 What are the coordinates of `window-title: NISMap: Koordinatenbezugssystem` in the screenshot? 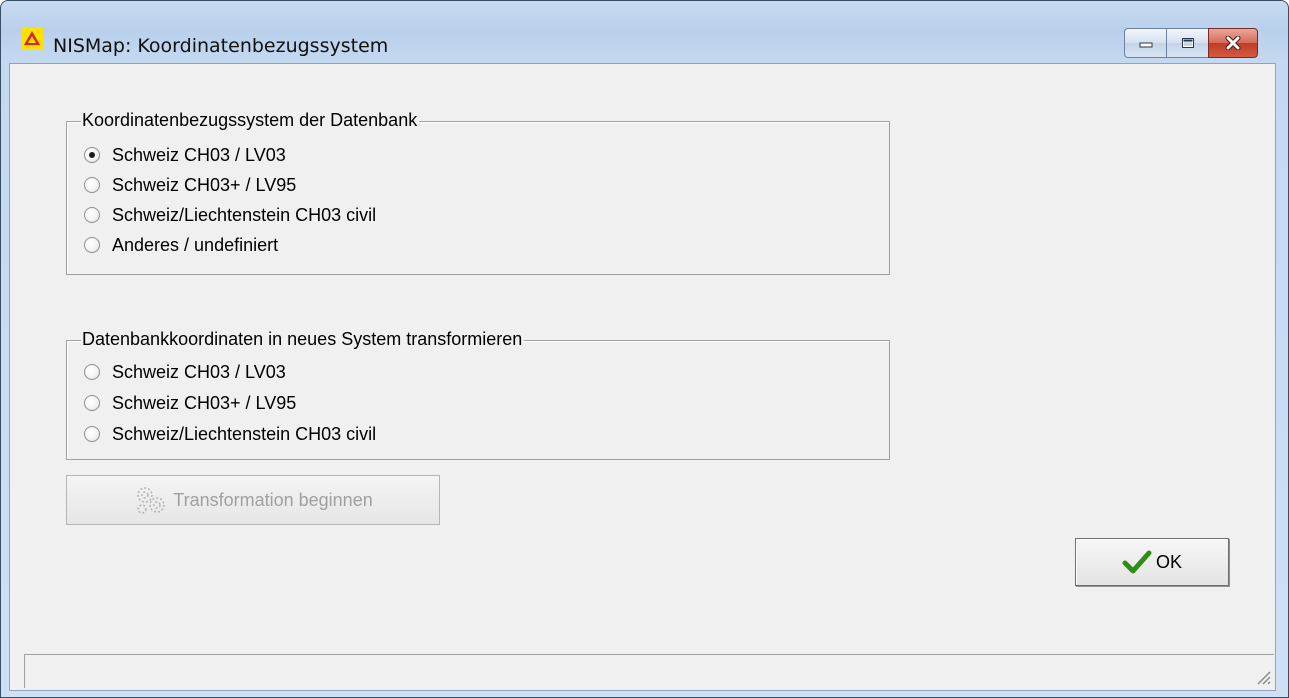 It's located at (221, 46).